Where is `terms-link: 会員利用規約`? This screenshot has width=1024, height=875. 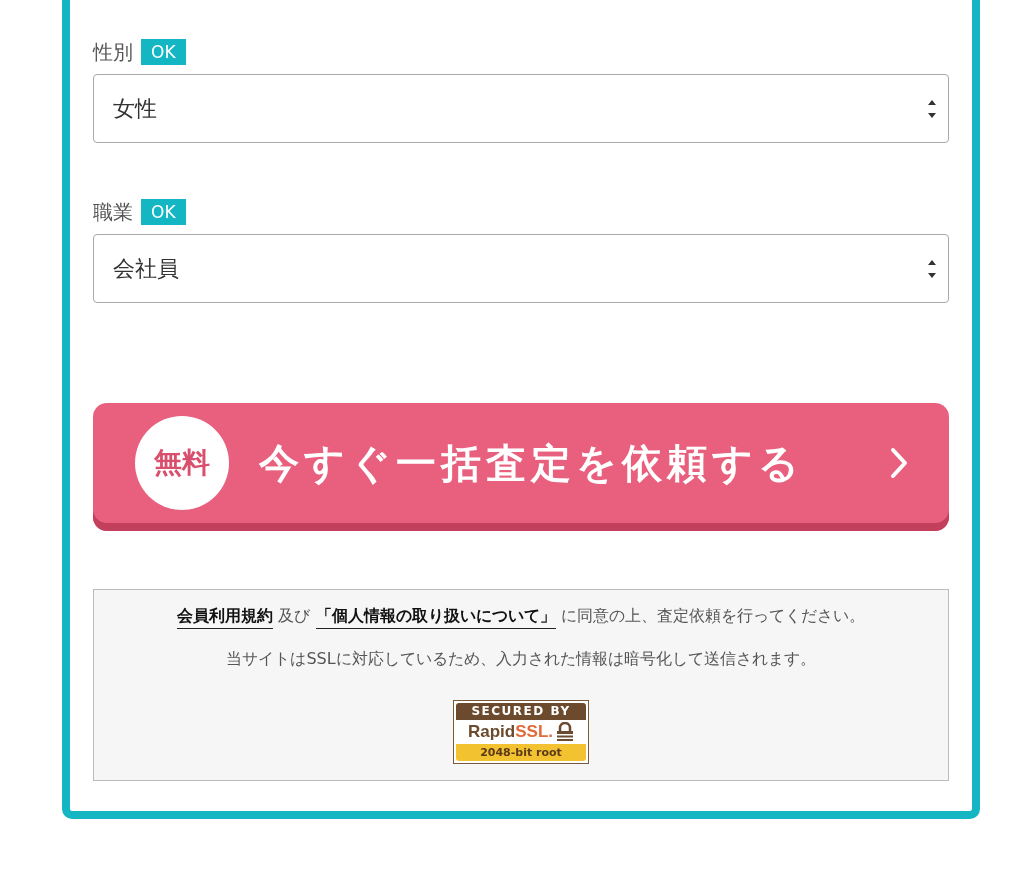 terms-link: 会員利用規約 is located at coordinates (225, 617).